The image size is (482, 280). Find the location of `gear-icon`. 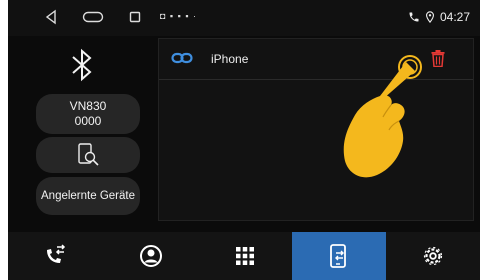

gear-icon is located at coordinates (433, 256).